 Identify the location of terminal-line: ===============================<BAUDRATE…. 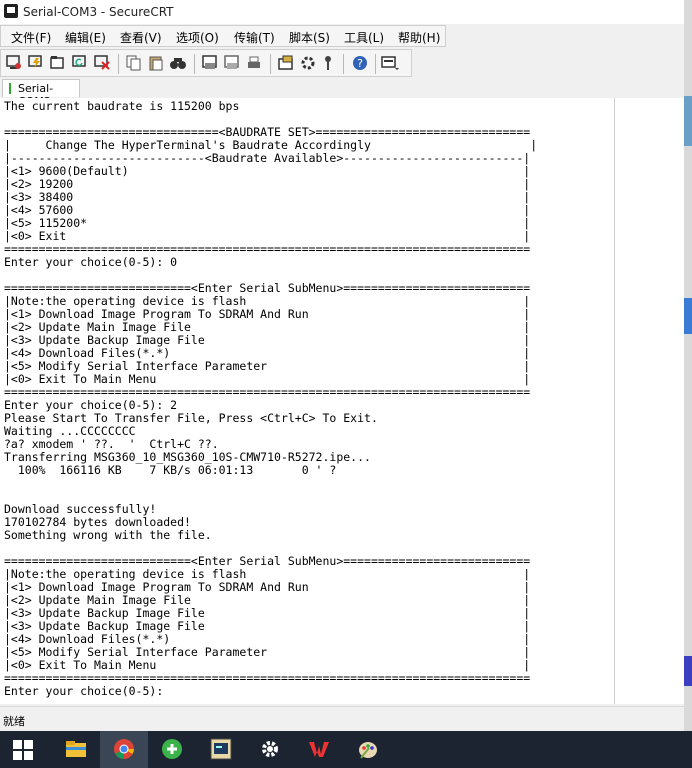
(267, 132).